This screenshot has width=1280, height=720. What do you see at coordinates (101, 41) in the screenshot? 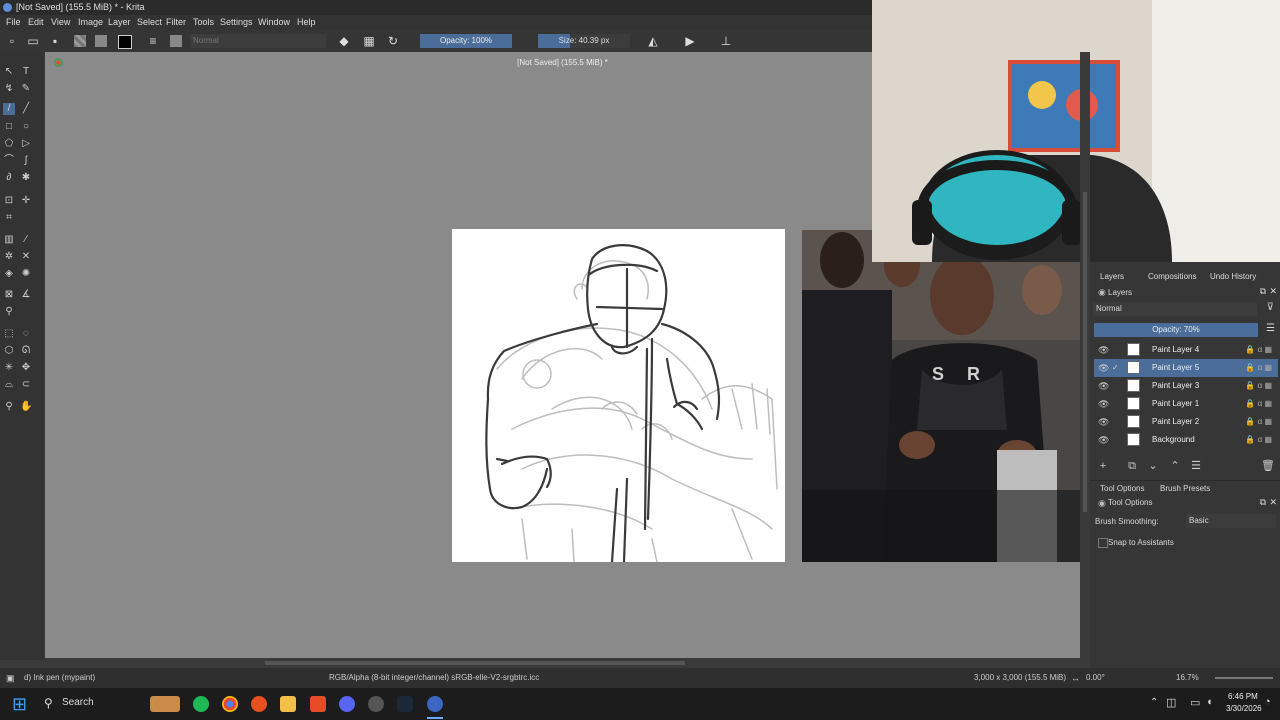
I see `pattern-swatch-icon` at bounding box center [101, 41].